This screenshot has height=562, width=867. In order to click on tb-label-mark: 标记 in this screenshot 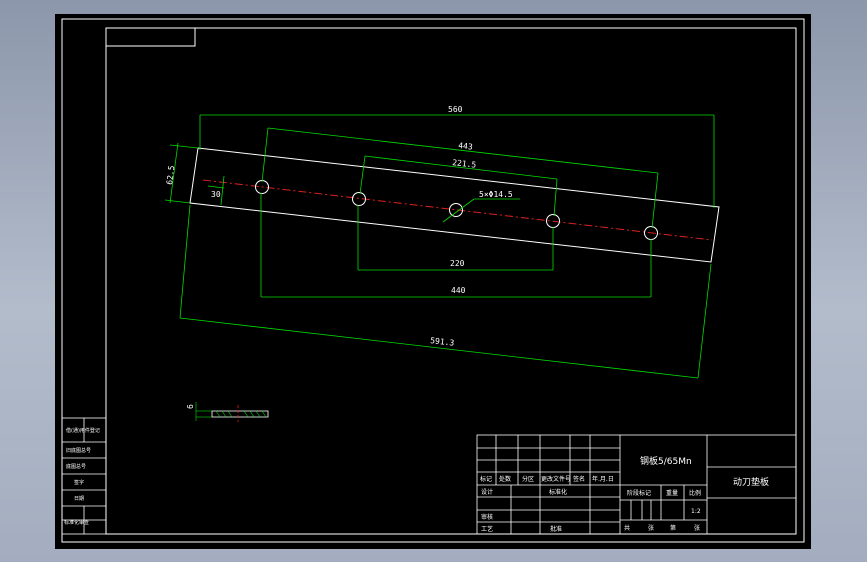, I will do `click(486, 479)`.